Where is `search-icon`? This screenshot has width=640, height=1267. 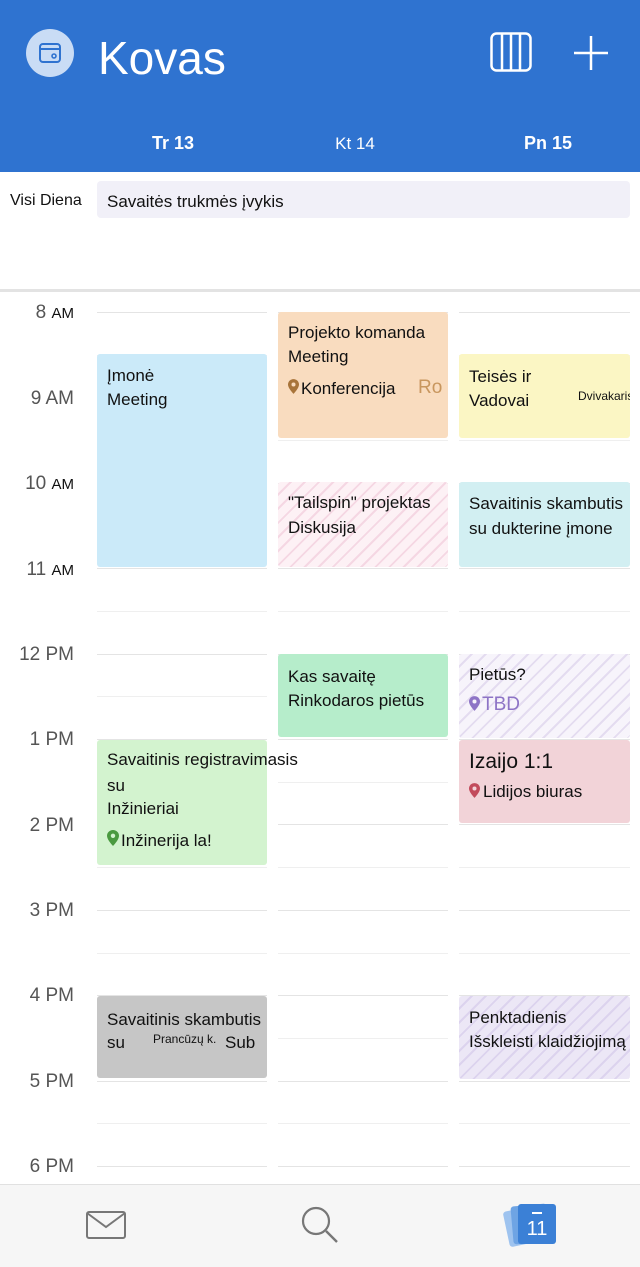 search-icon is located at coordinates (319, 1224).